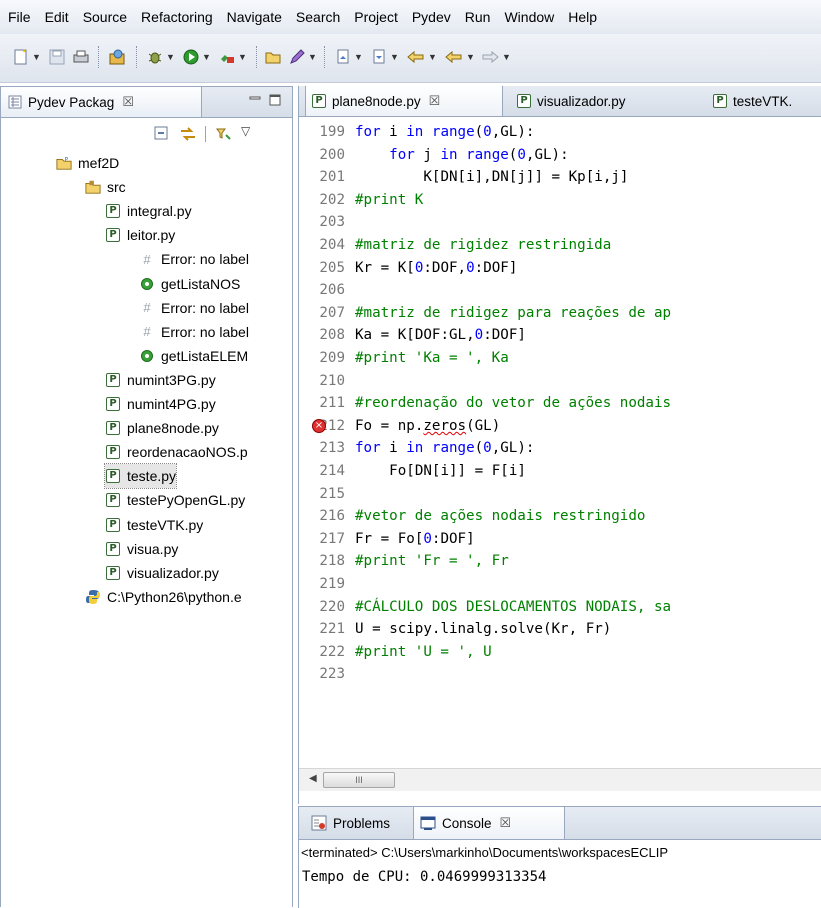 The height and width of the screenshot is (908, 821). I want to click on menu-item-source: Source, so click(105, 17).